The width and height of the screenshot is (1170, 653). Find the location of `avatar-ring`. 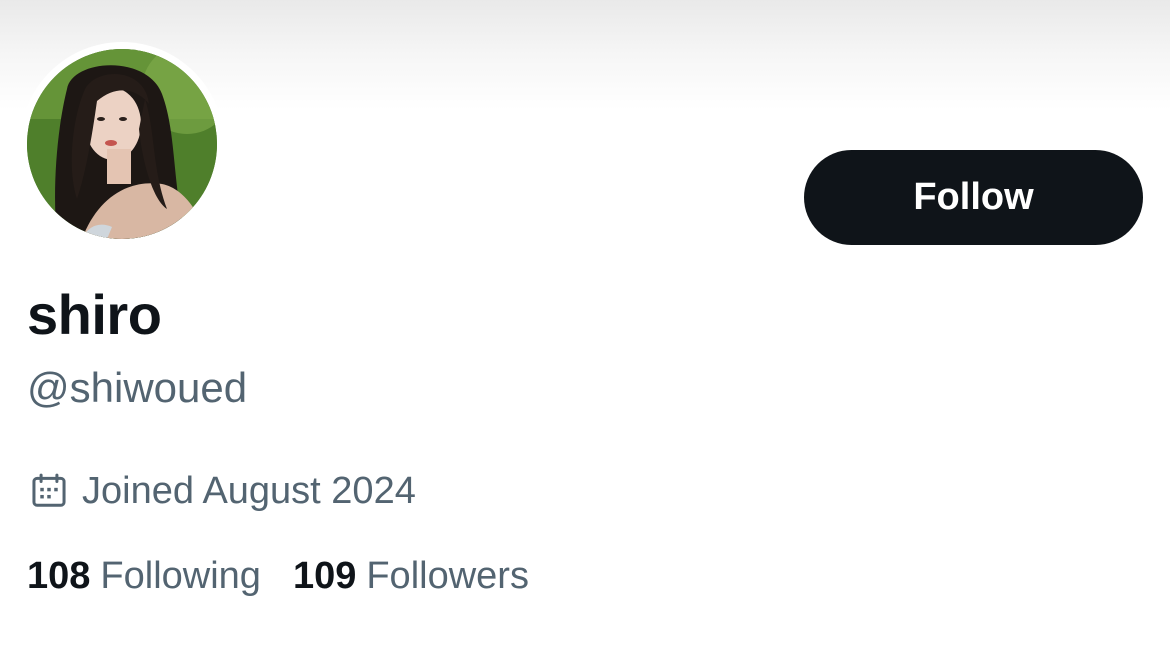

avatar-ring is located at coordinates (122, 144).